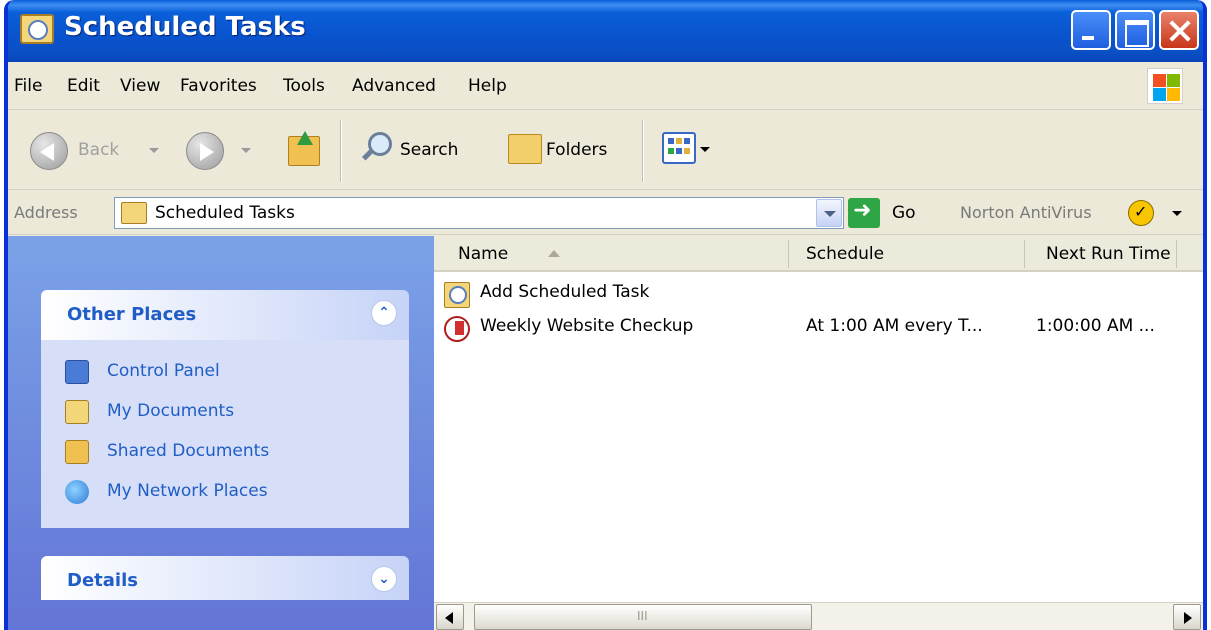 The height and width of the screenshot is (630, 1211). Describe the element at coordinates (564, 292) in the screenshot. I see `item-name: Add Scheduled Task` at that location.